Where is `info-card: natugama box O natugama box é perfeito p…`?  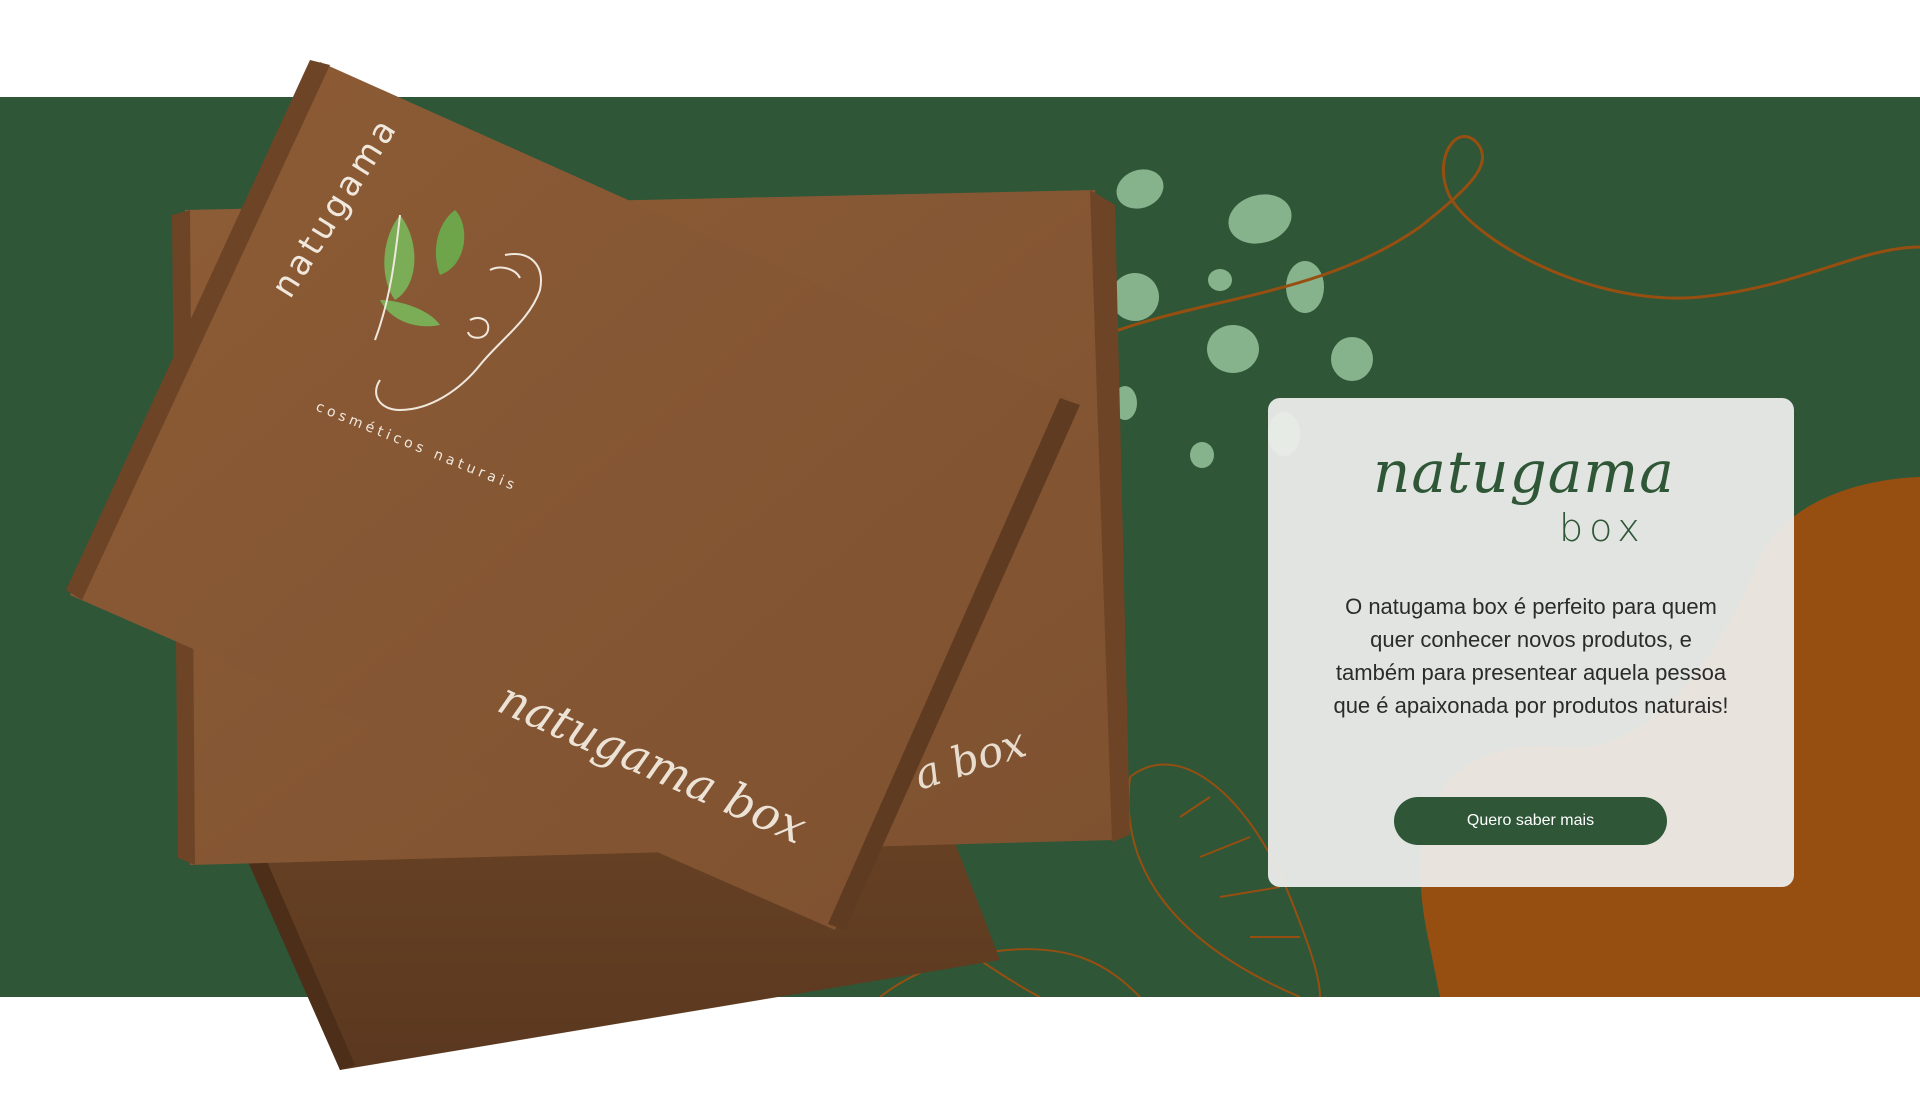 info-card: natugama box O natugama box é perfeito p… is located at coordinates (1531, 642).